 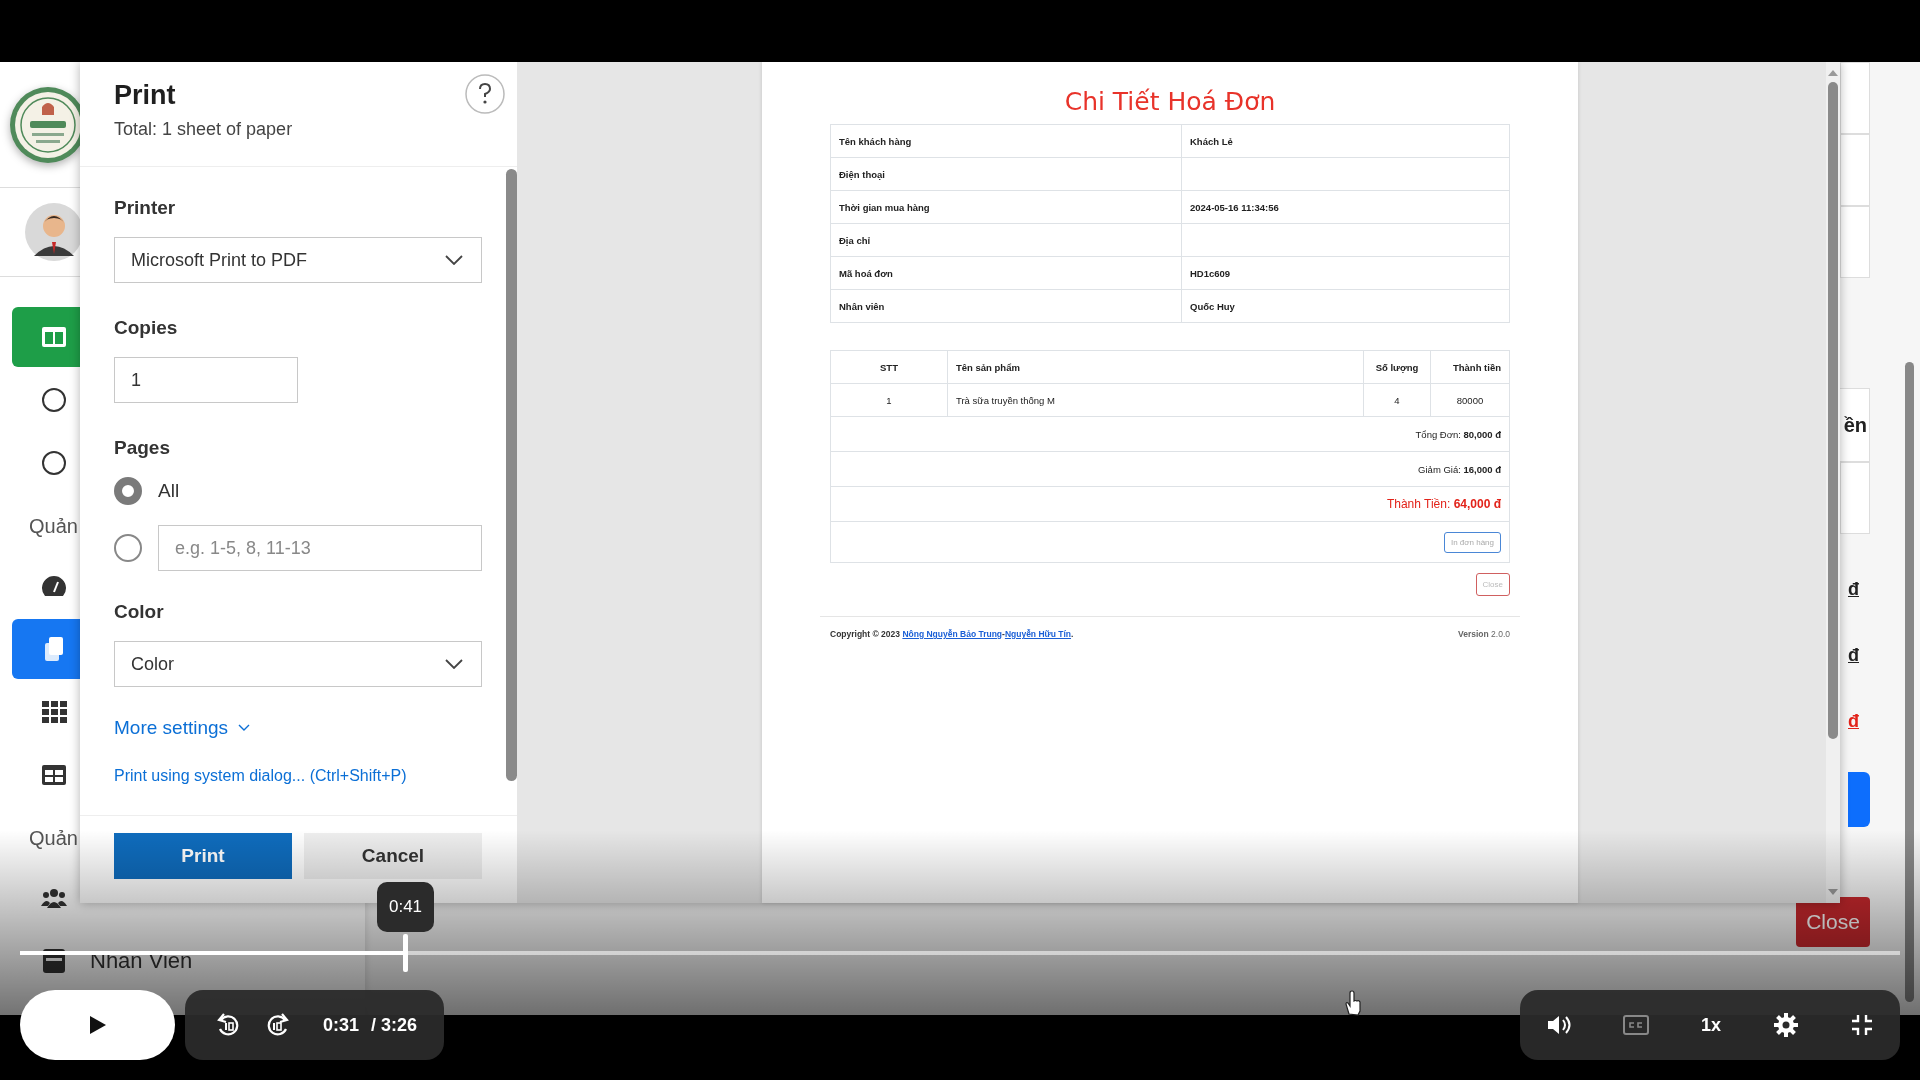 I want to click on version-text: Version 2.0.0, so click(x=1484, y=634).